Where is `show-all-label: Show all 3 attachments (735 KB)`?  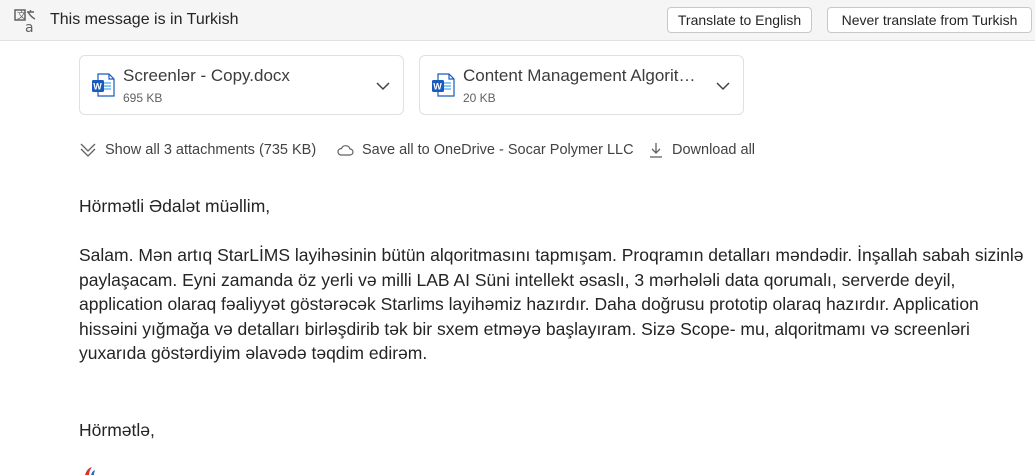 show-all-label: Show all 3 attachments (735 KB) is located at coordinates (211, 150).